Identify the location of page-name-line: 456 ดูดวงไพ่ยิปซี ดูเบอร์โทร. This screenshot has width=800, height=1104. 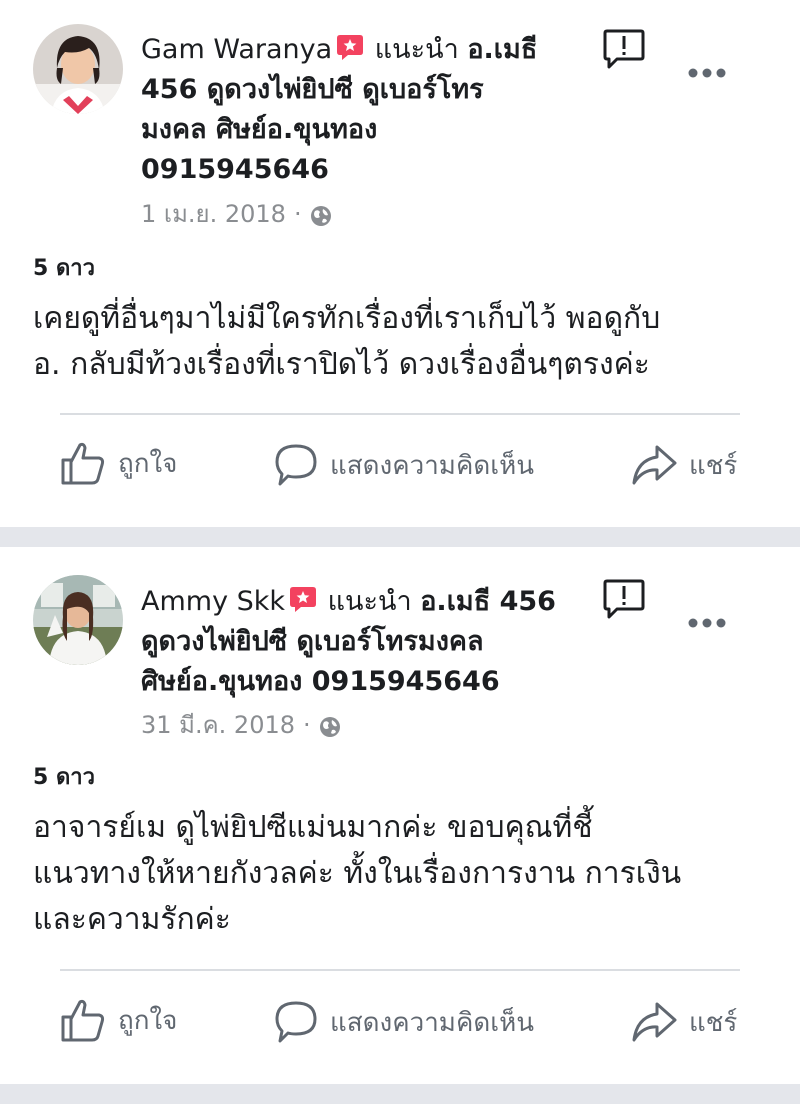
(312, 89).